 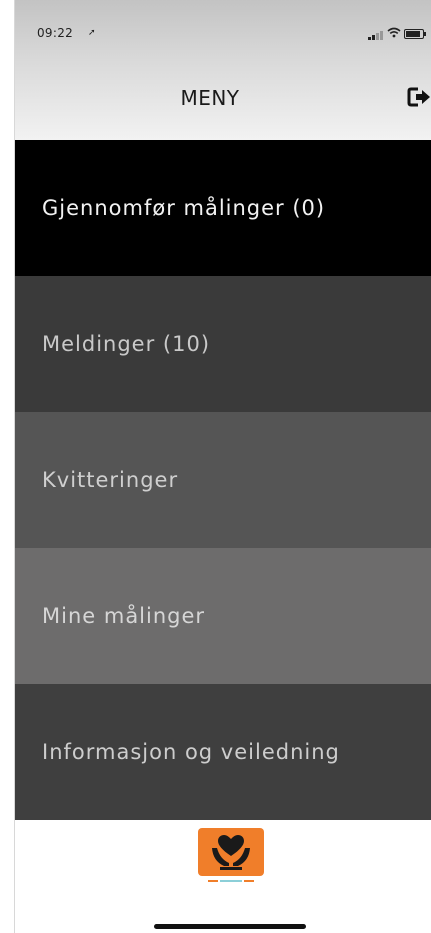 I want to click on logout-button, so click(x=419, y=97).